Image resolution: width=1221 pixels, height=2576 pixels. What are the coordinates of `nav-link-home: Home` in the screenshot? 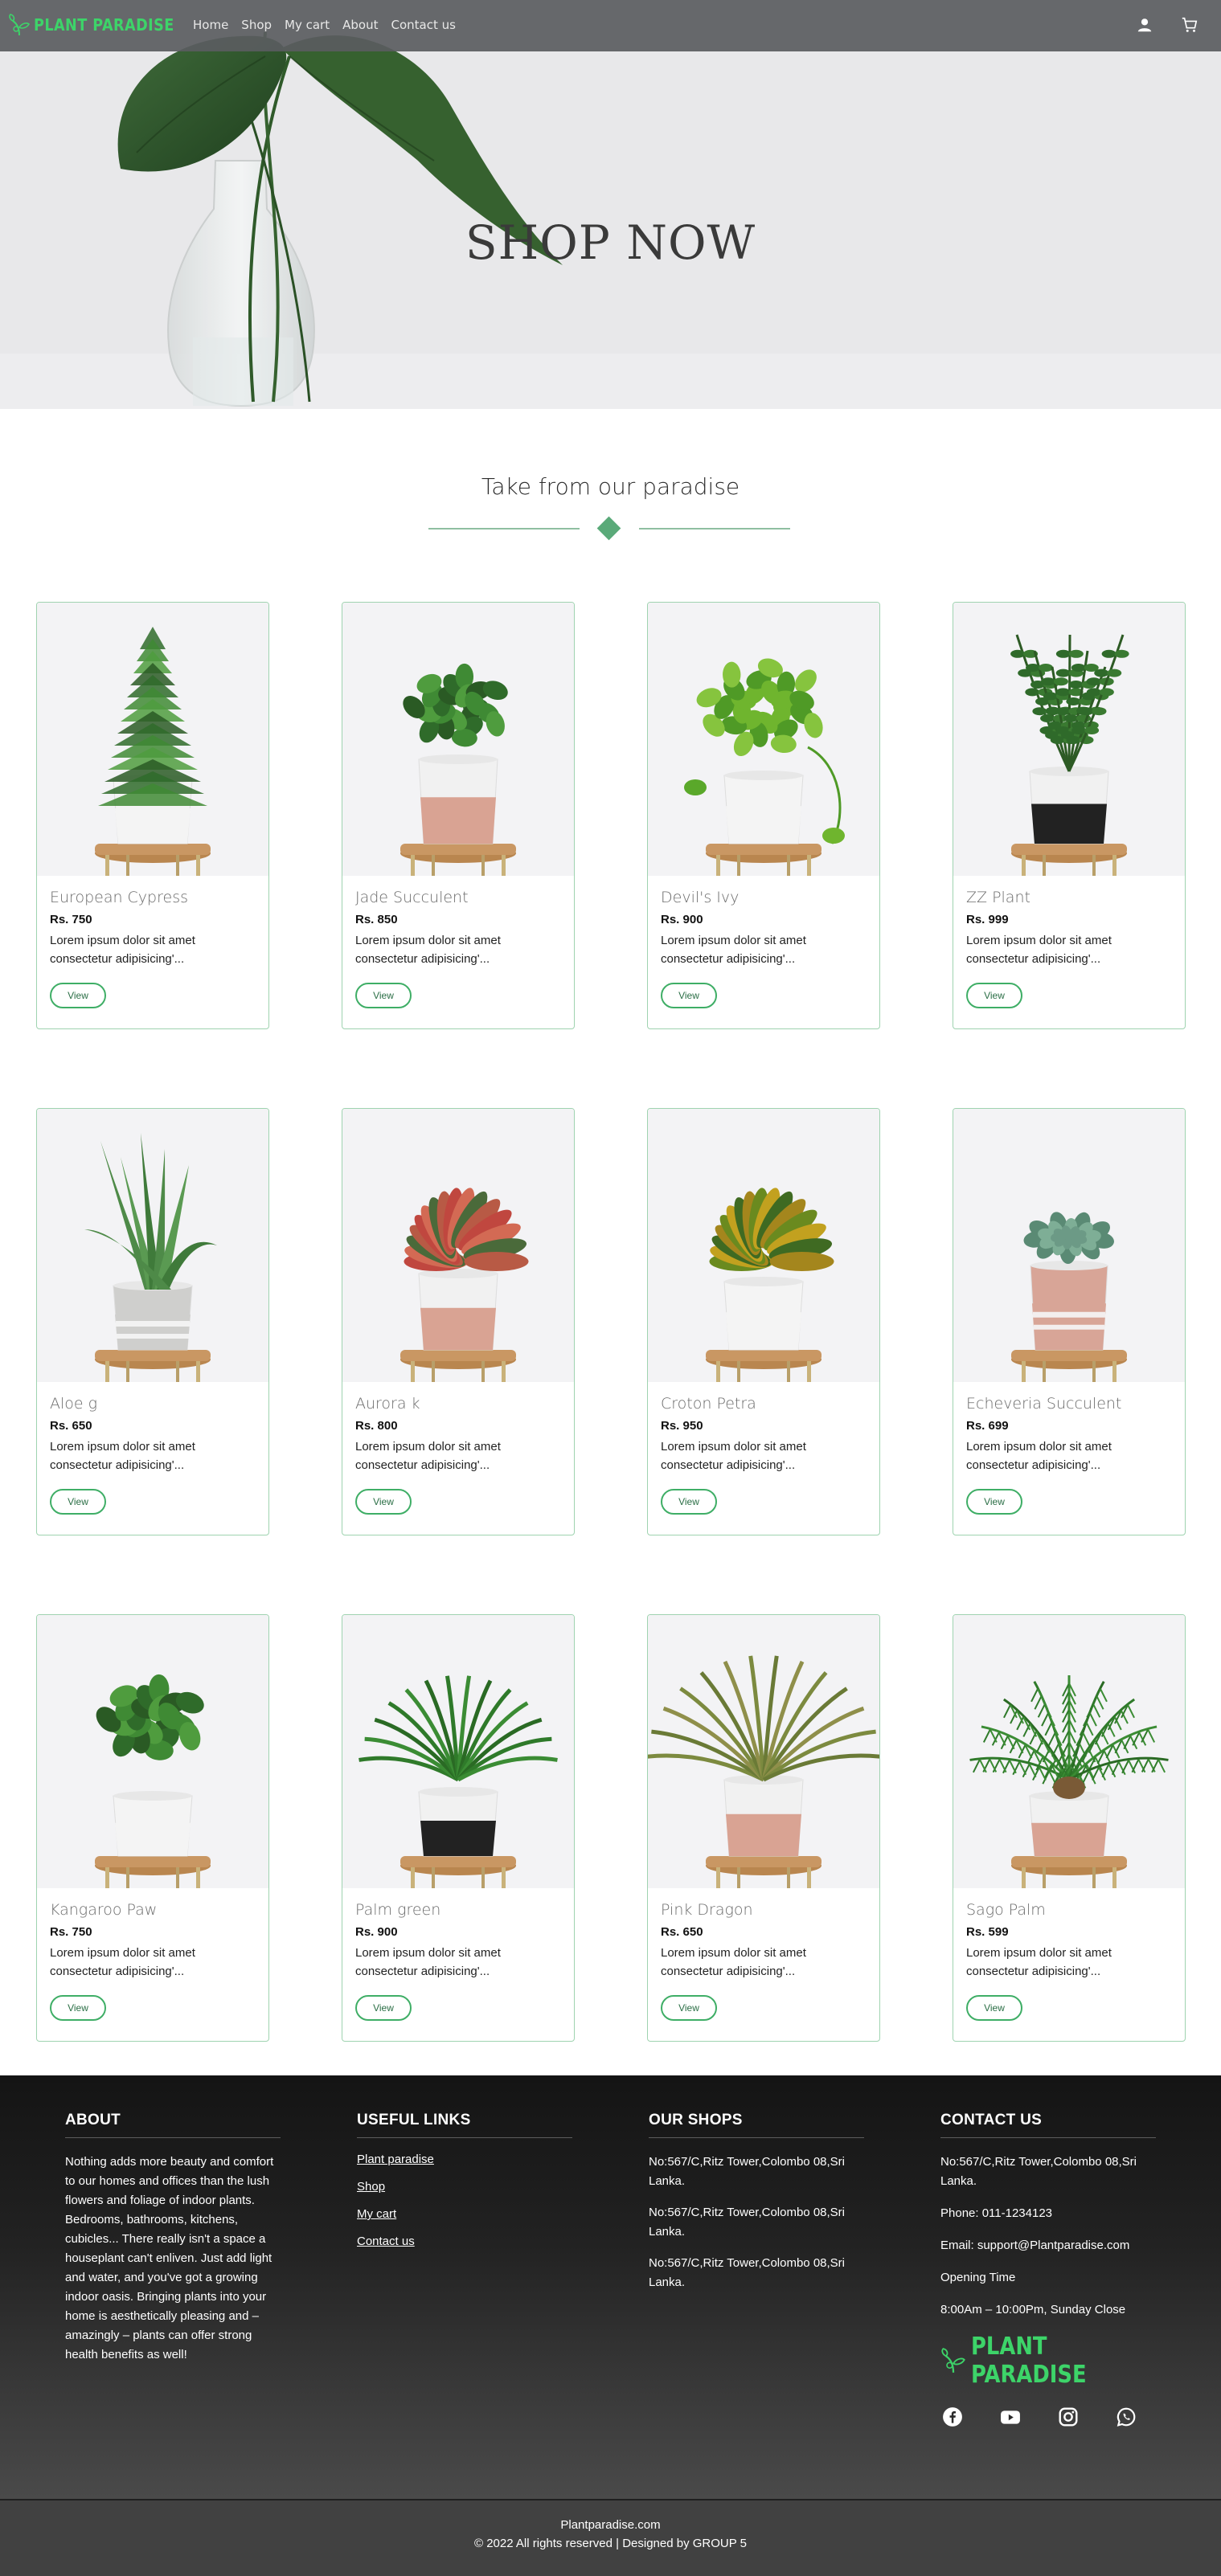 It's located at (210, 25).